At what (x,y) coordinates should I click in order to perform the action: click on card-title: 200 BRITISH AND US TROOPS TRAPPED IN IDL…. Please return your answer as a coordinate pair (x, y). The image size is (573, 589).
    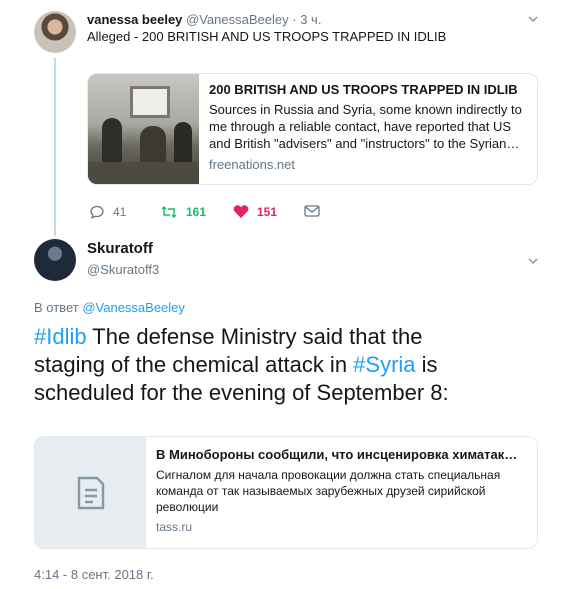
    Looking at the image, I should click on (363, 89).